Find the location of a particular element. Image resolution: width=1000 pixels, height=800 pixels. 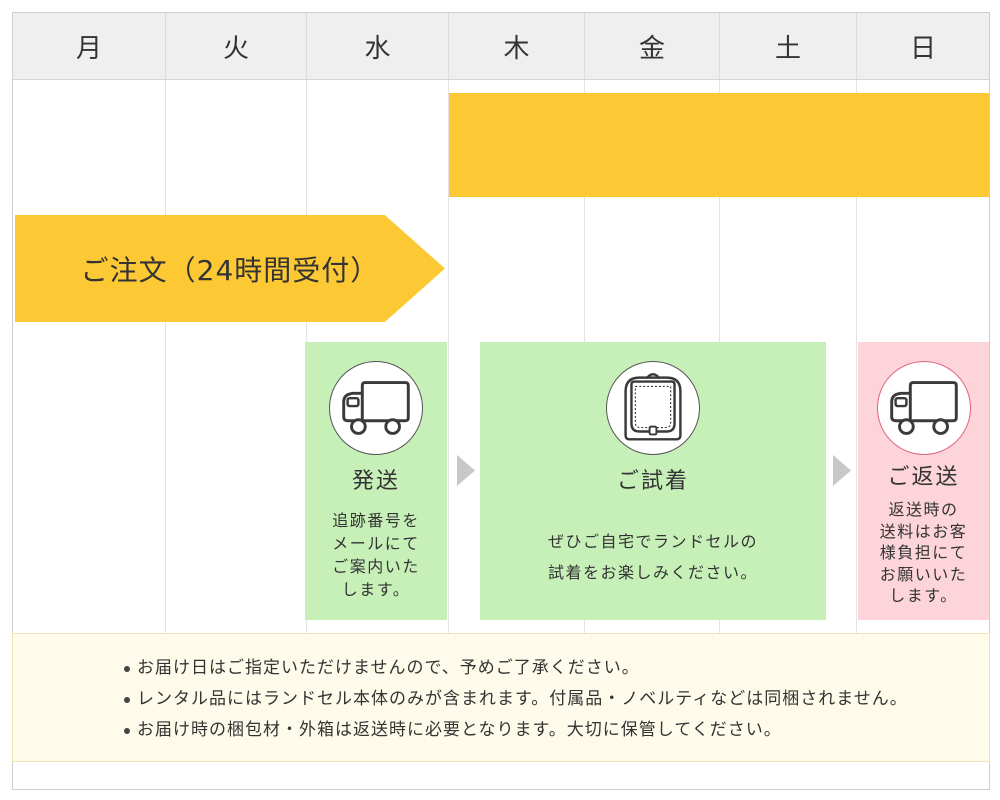

schedule-bar is located at coordinates (719, 145).